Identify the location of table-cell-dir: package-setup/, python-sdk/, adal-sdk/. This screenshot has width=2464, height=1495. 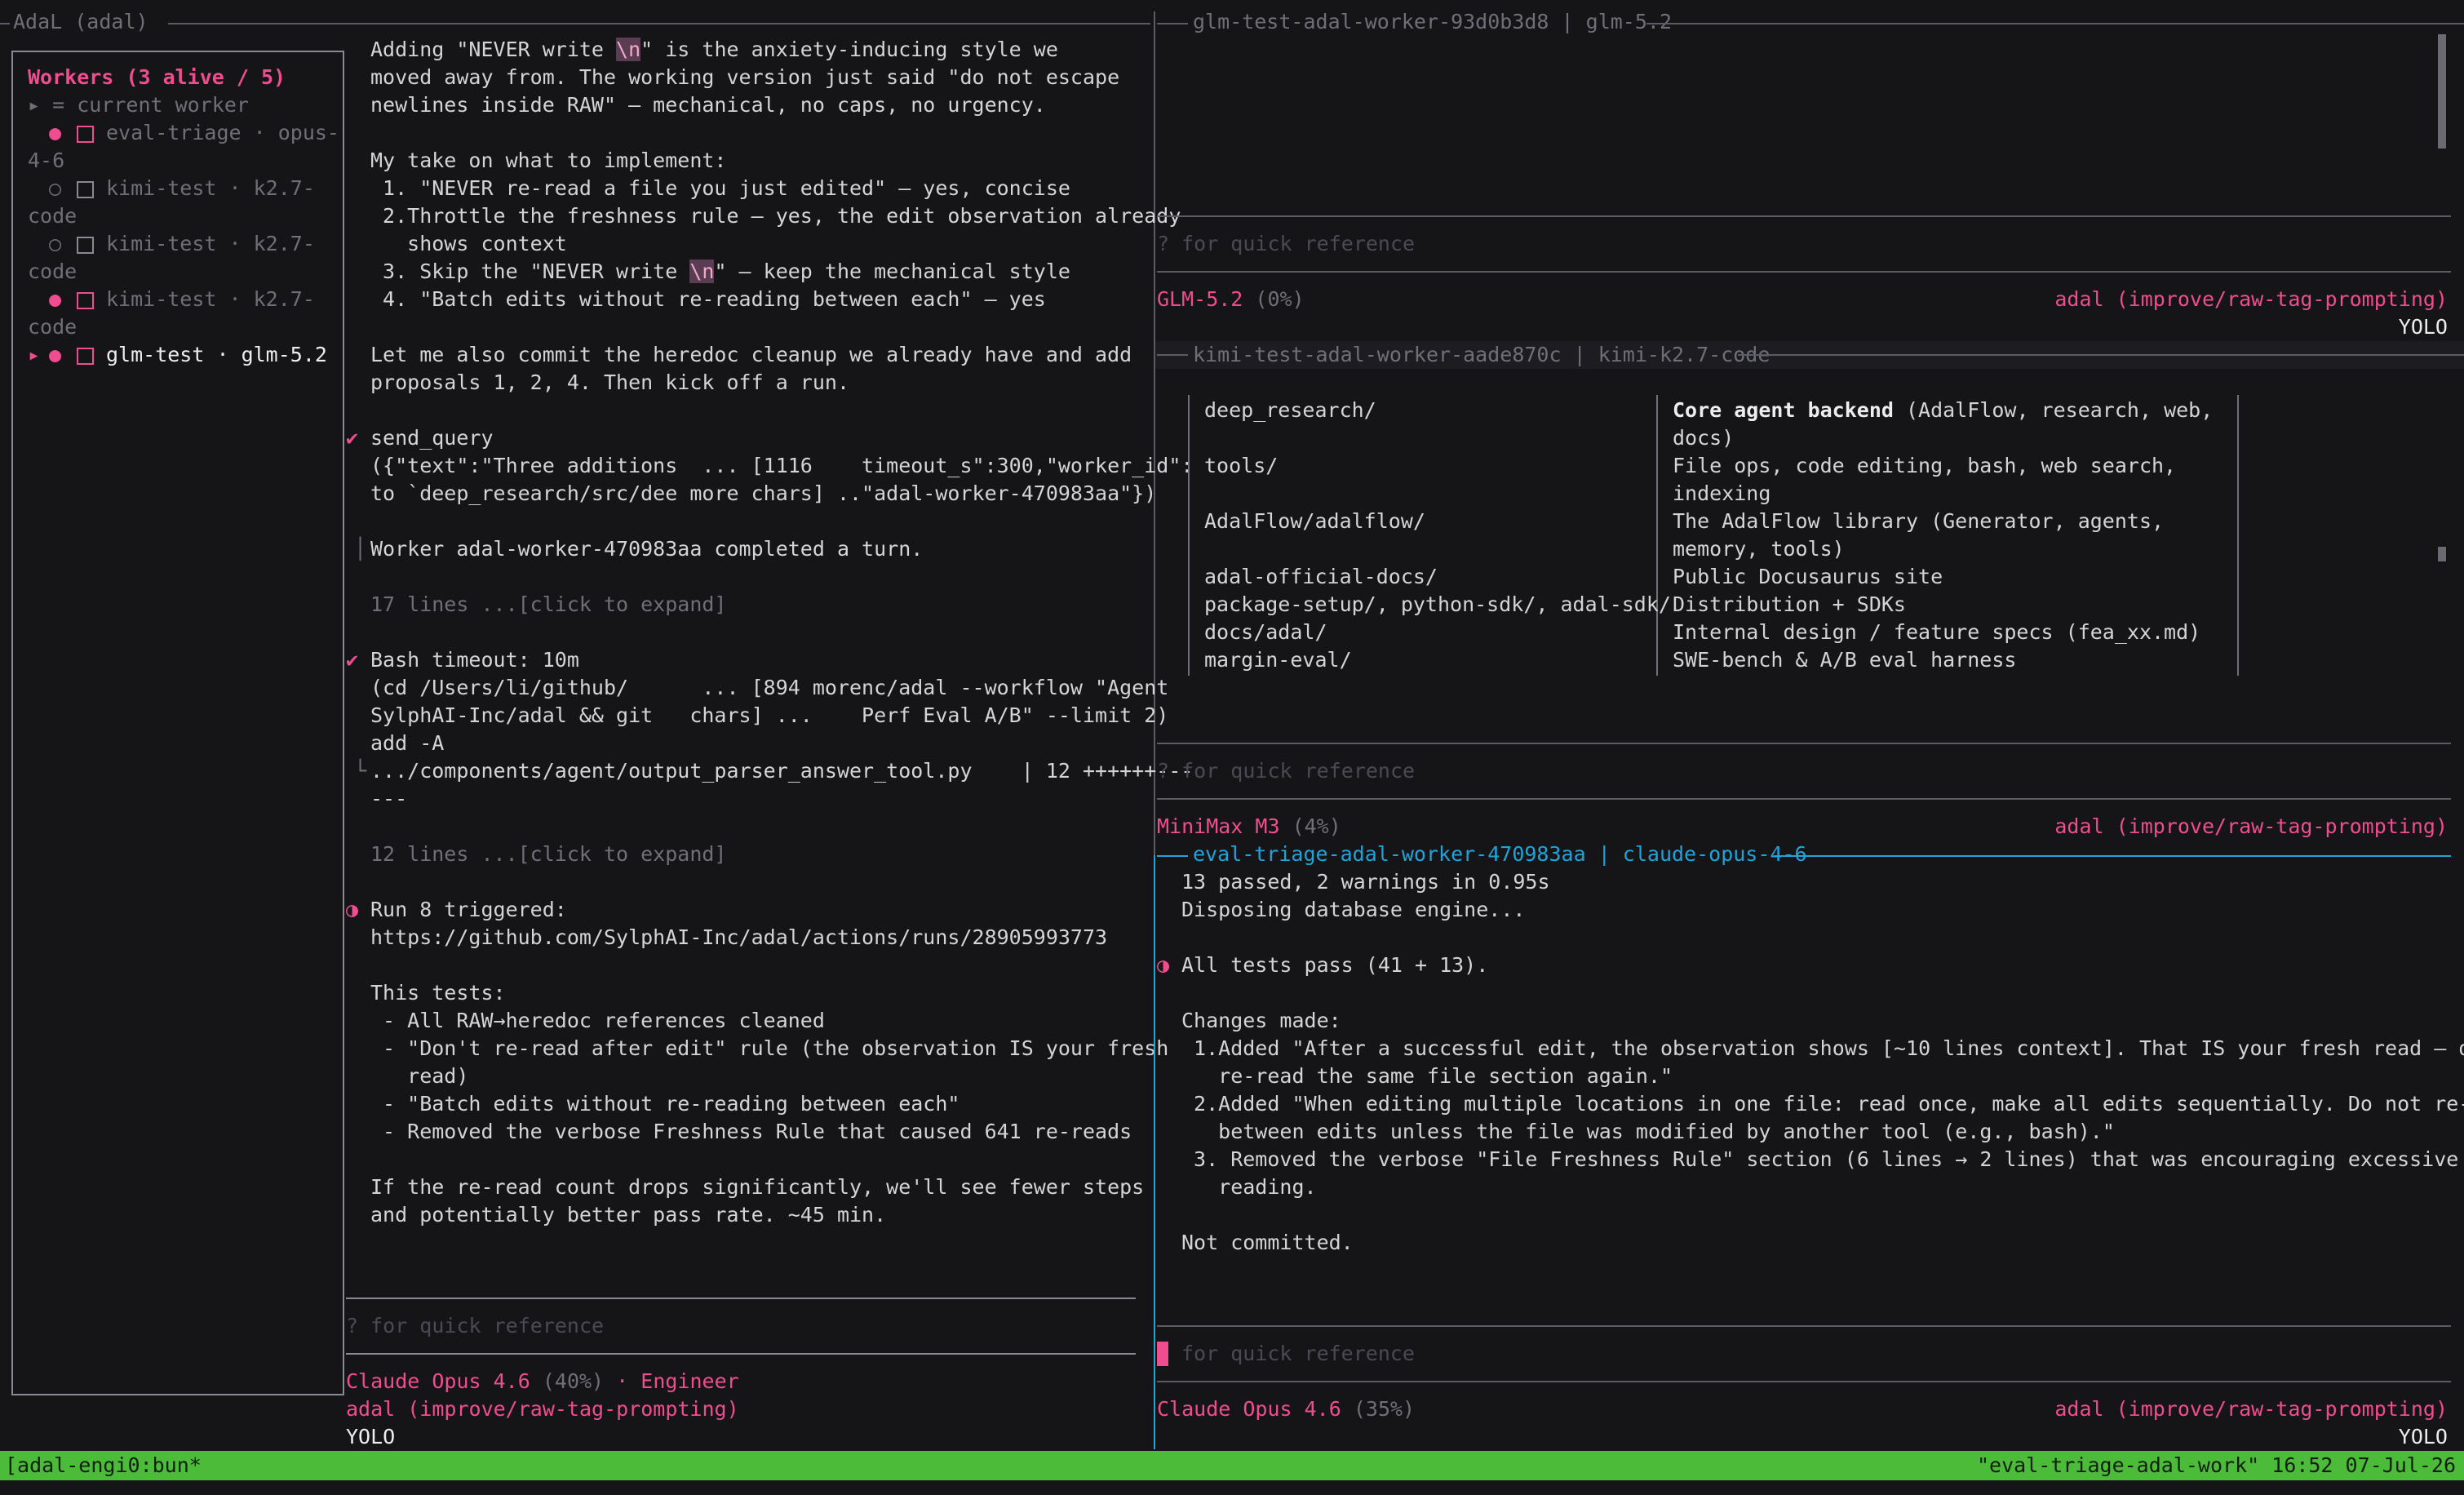
(1437, 604).